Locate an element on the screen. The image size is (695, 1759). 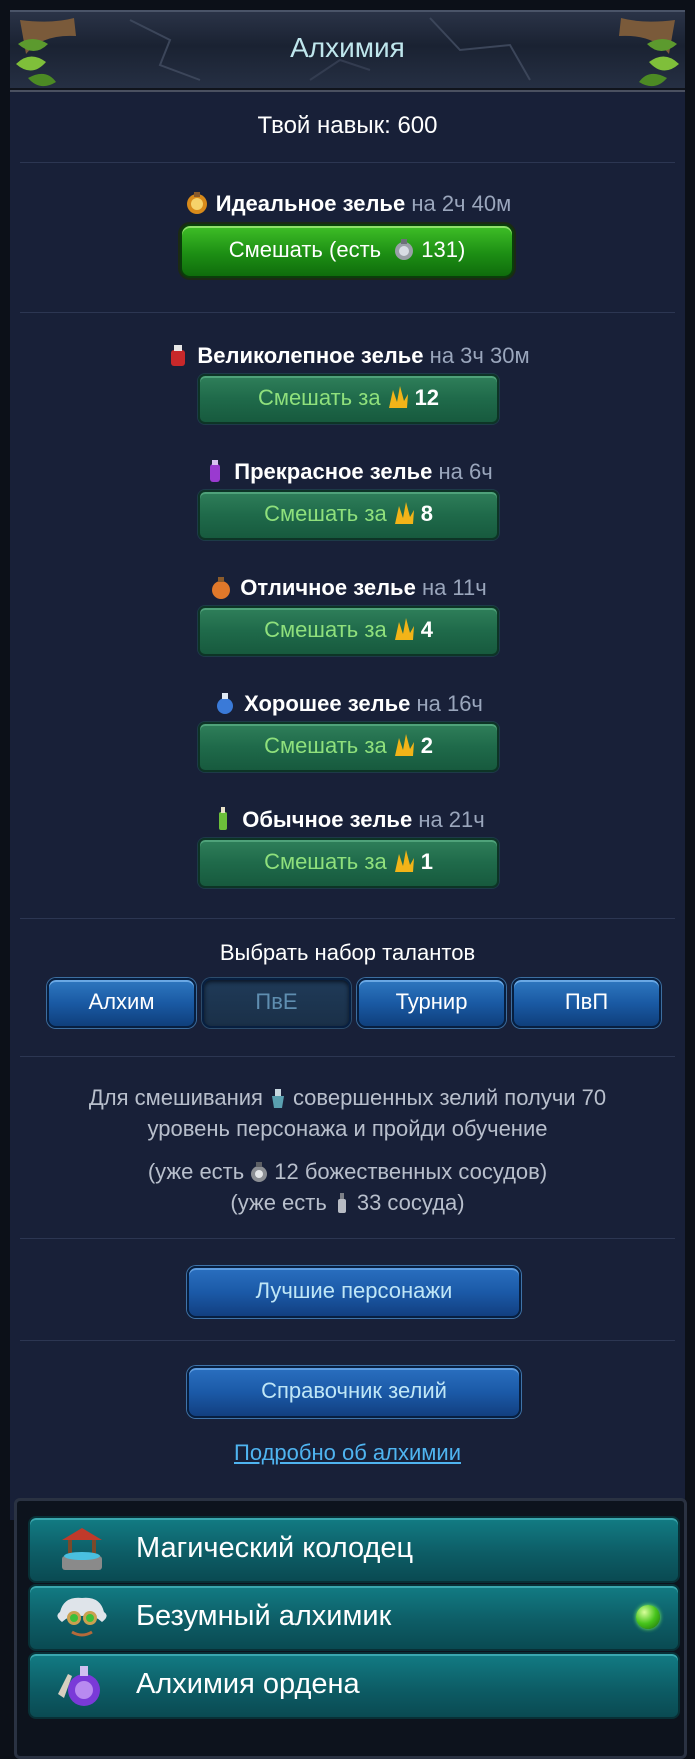
potion-name: Отличное зелье is located at coordinates (328, 587).